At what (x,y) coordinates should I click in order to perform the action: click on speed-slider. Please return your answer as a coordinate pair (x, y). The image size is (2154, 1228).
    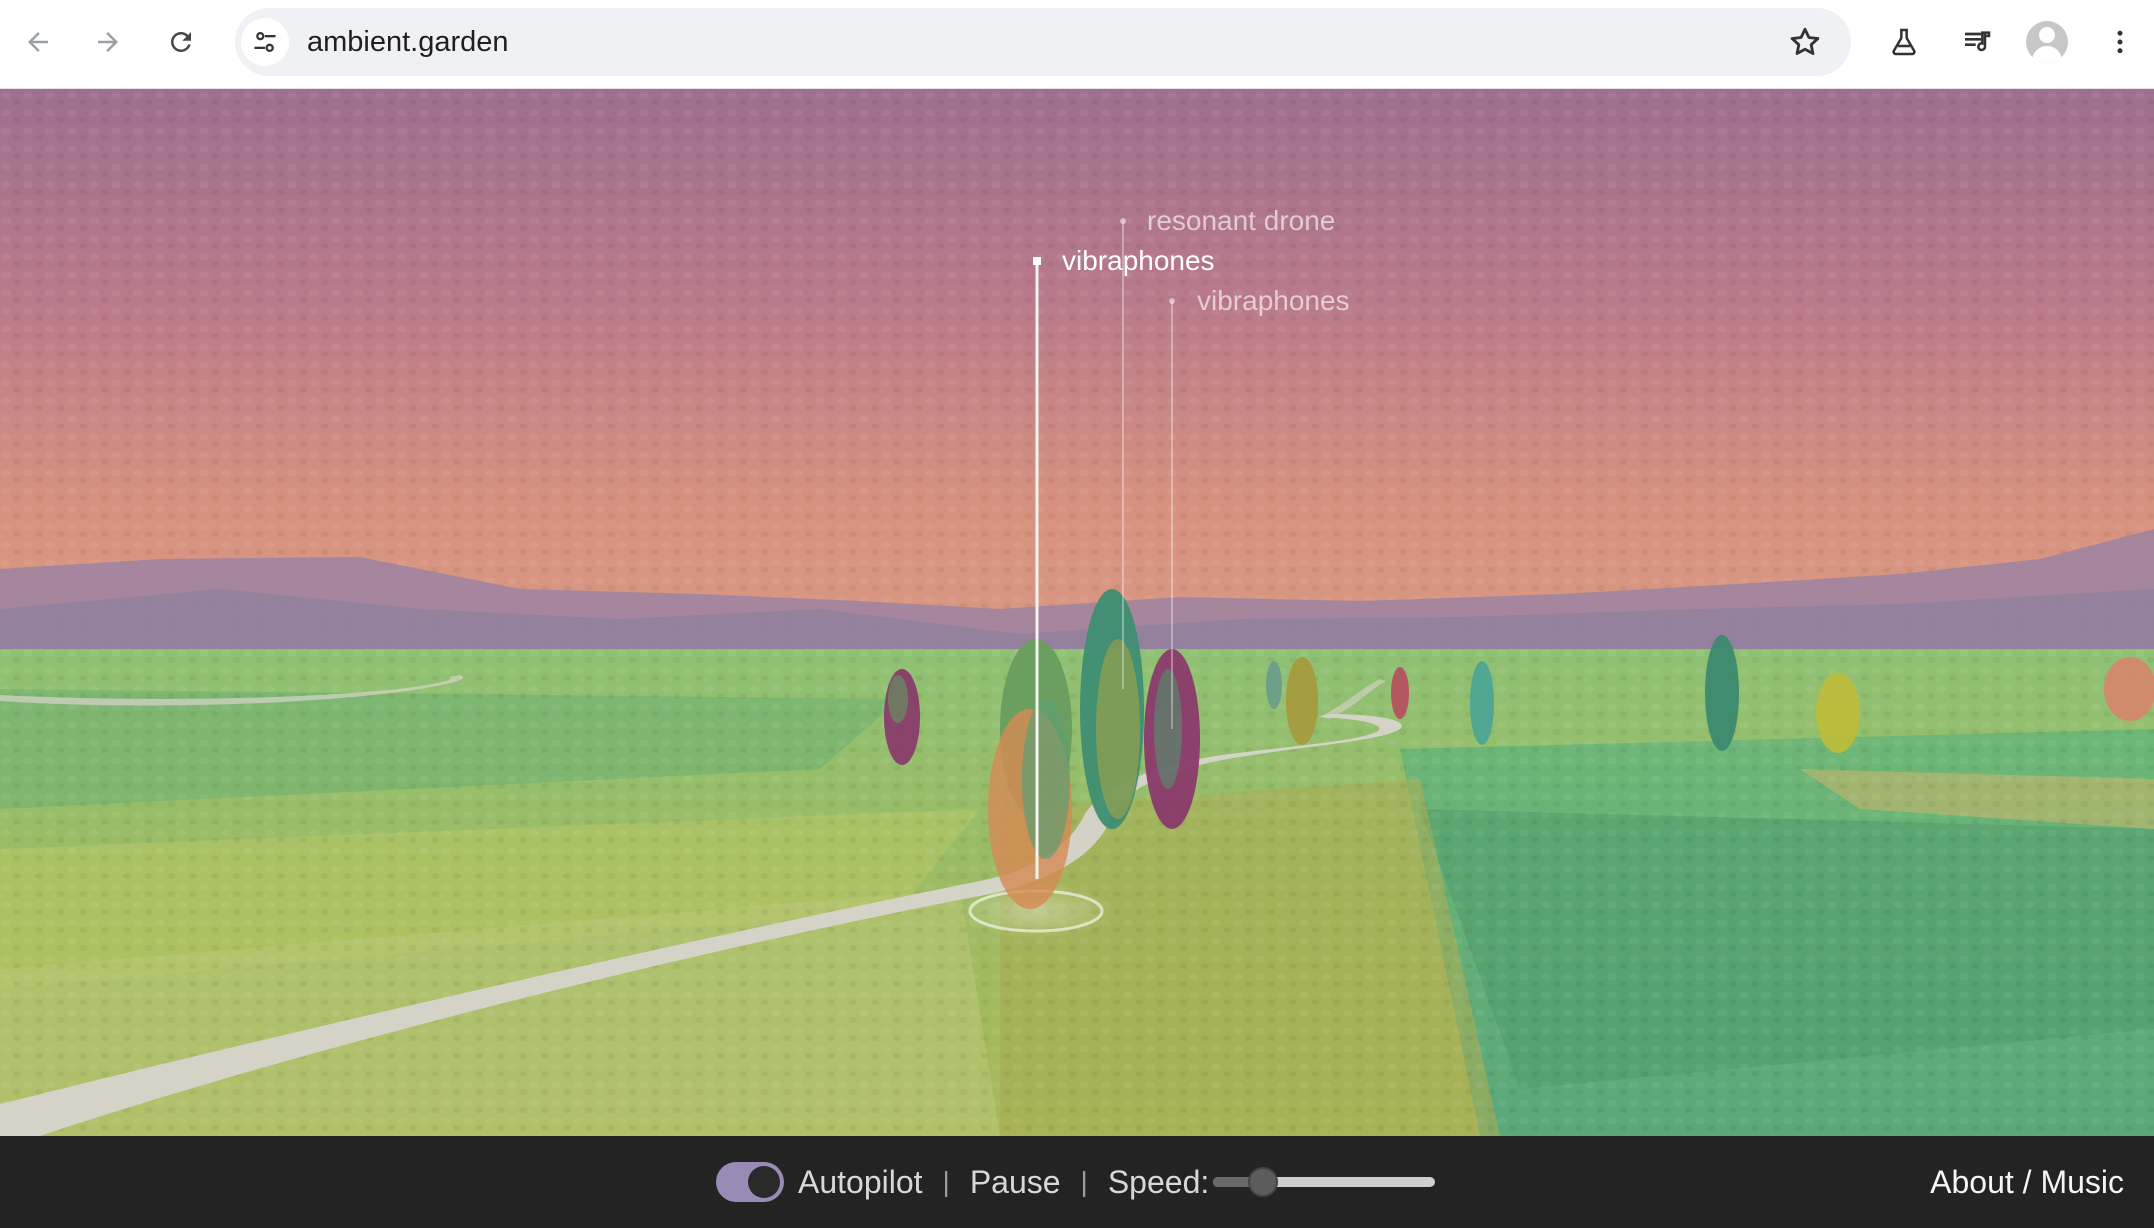
    Looking at the image, I should click on (1324, 1182).